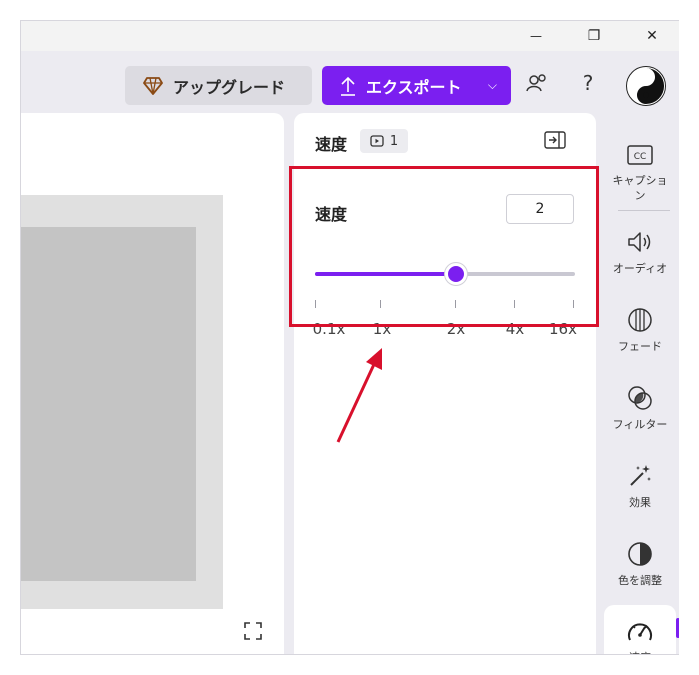  What do you see at coordinates (640, 320) in the screenshot?
I see `fade-icon` at bounding box center [640, 320].